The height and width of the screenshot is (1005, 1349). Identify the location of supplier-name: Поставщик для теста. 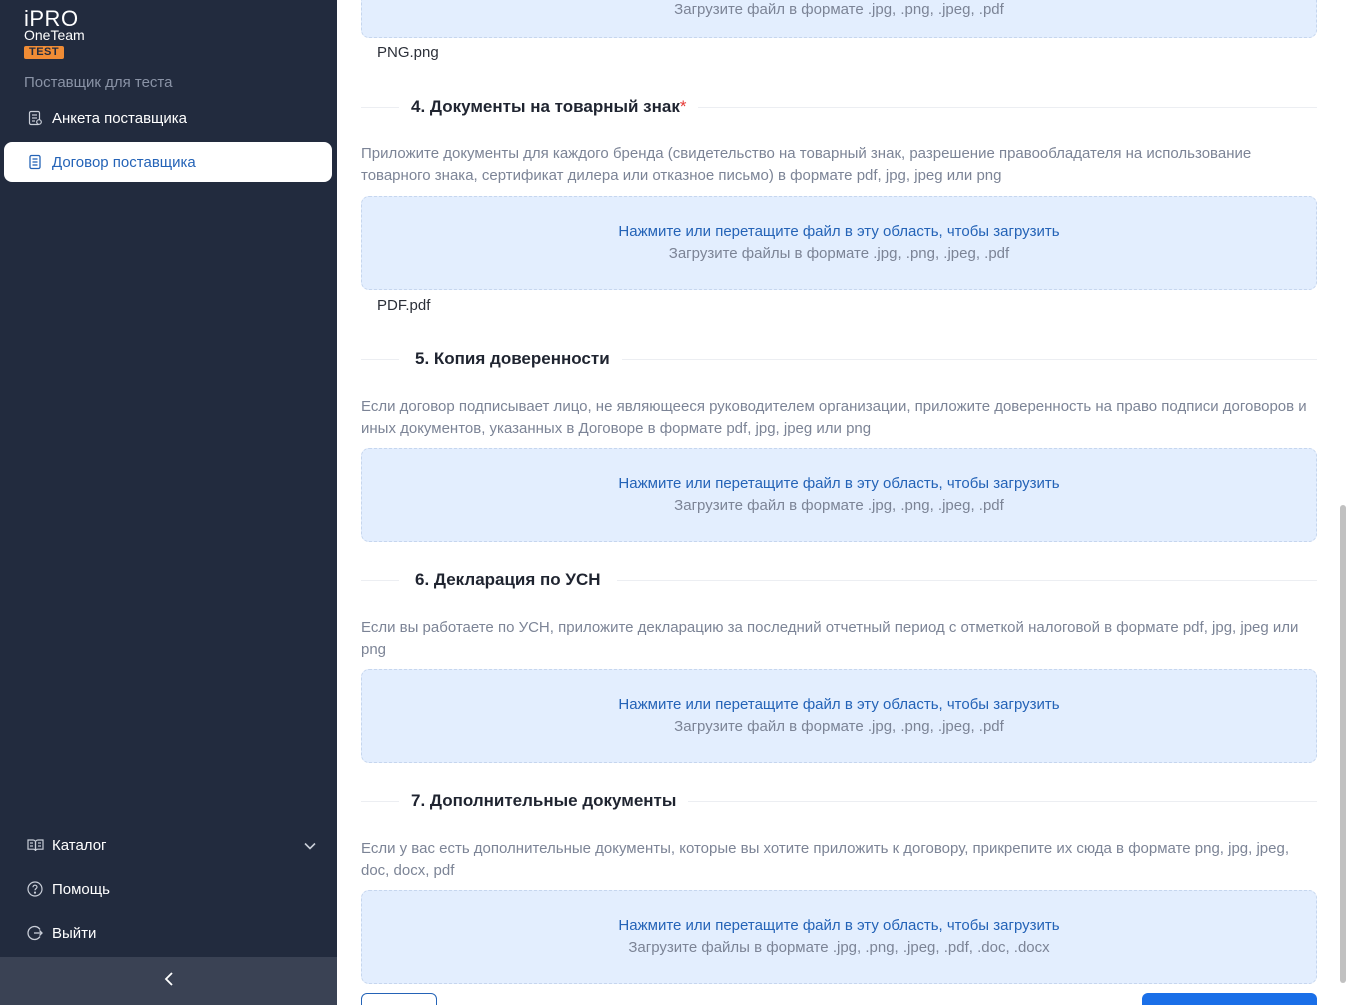
(98, 82).